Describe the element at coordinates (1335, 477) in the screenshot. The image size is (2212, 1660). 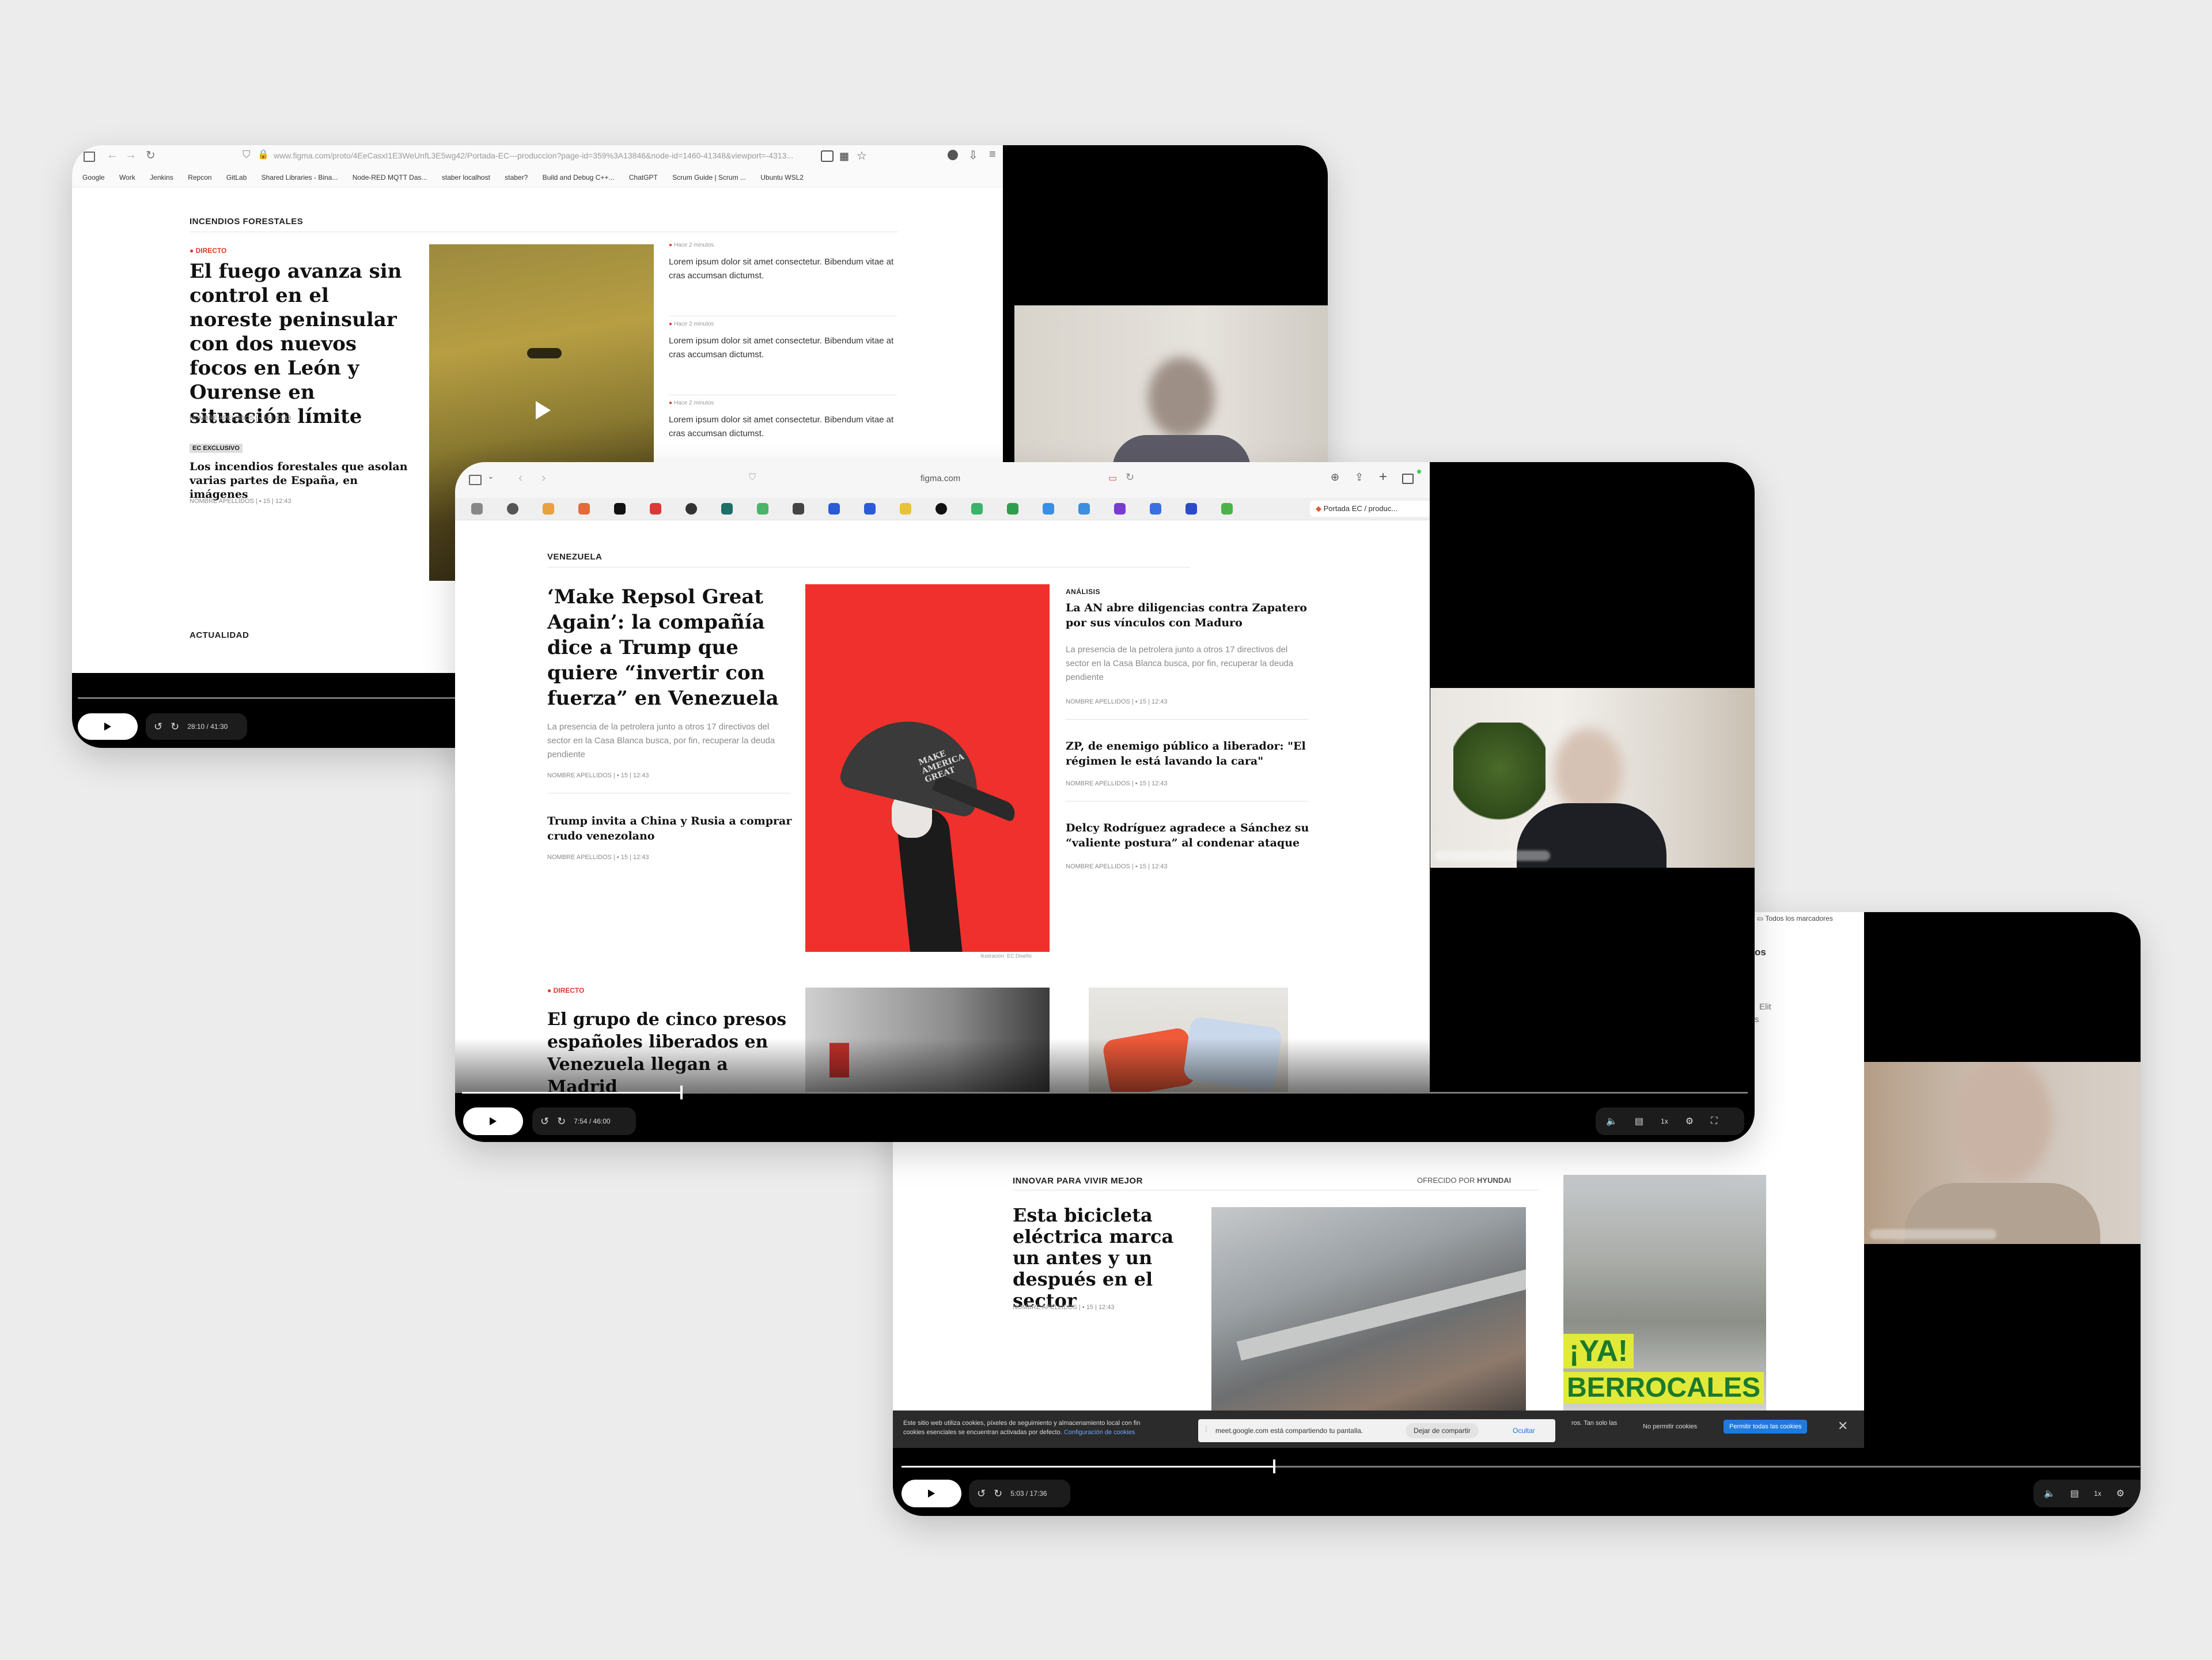
I see `download-icon: ⊕` at that location.